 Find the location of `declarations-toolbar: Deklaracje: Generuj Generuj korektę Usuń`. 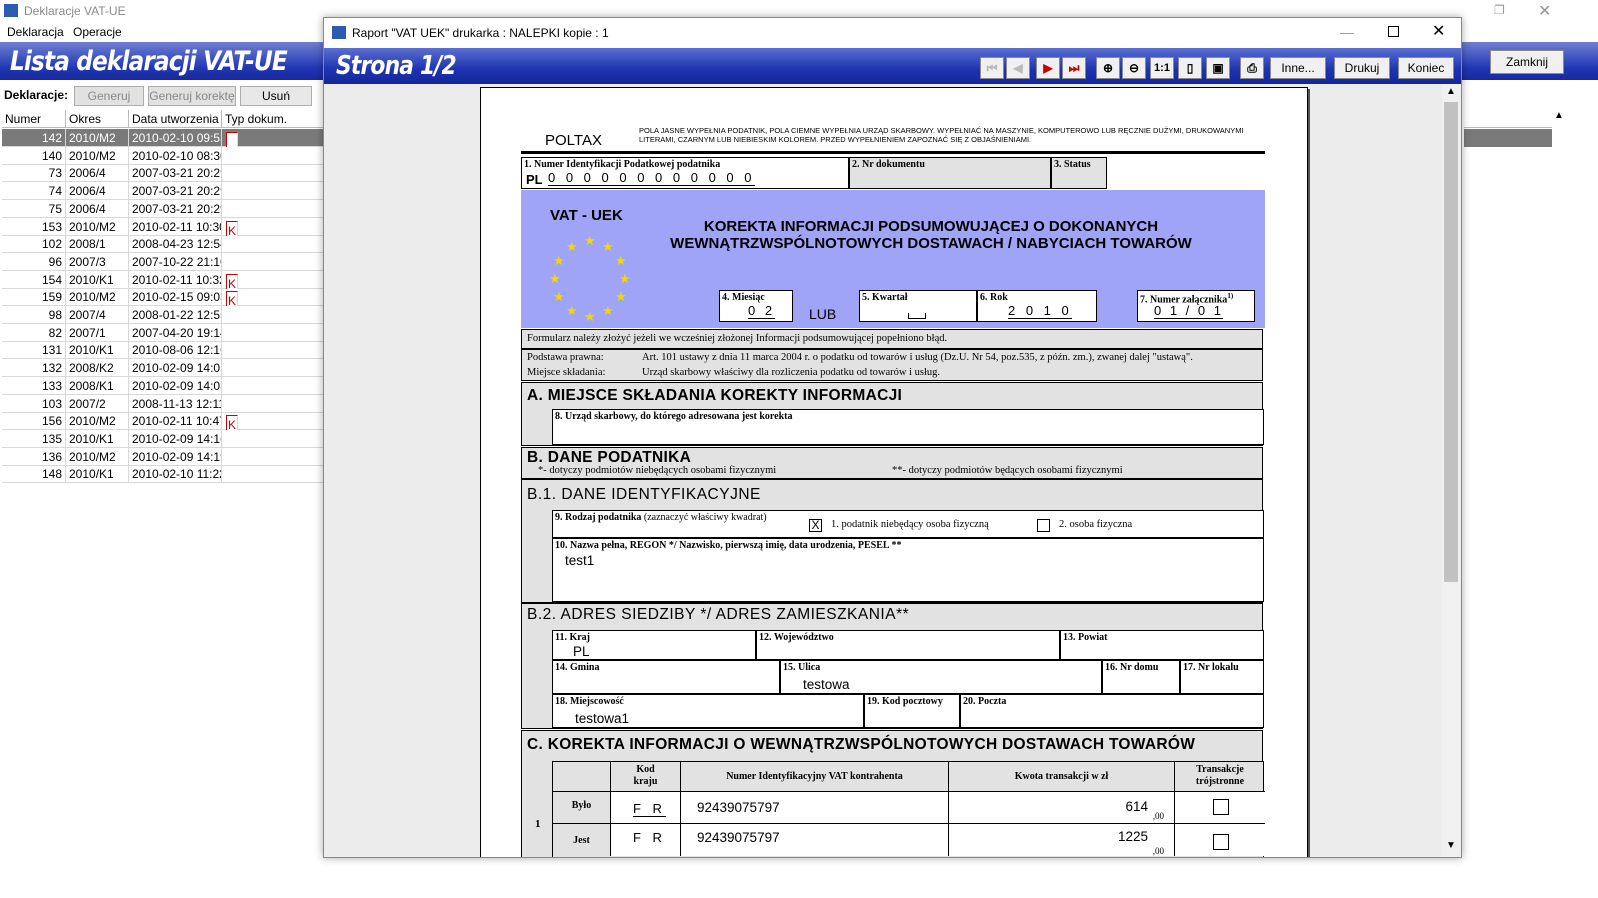

declarations-toolbar: Deklaracje: Generuj Generuj korektę Usuń is located at coordinates (165, 96).